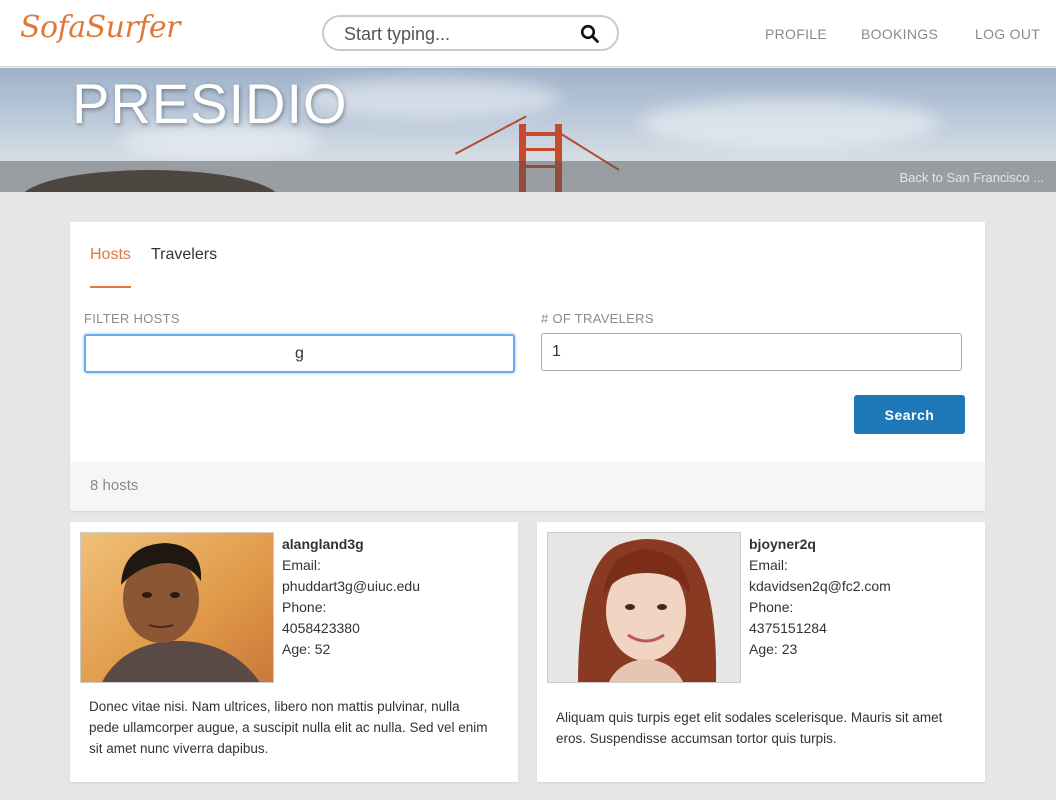 This screenshot has height=800, width=1056. I want to click on filter-hosts-label: FILTER HOSTS, so click(132, 318).